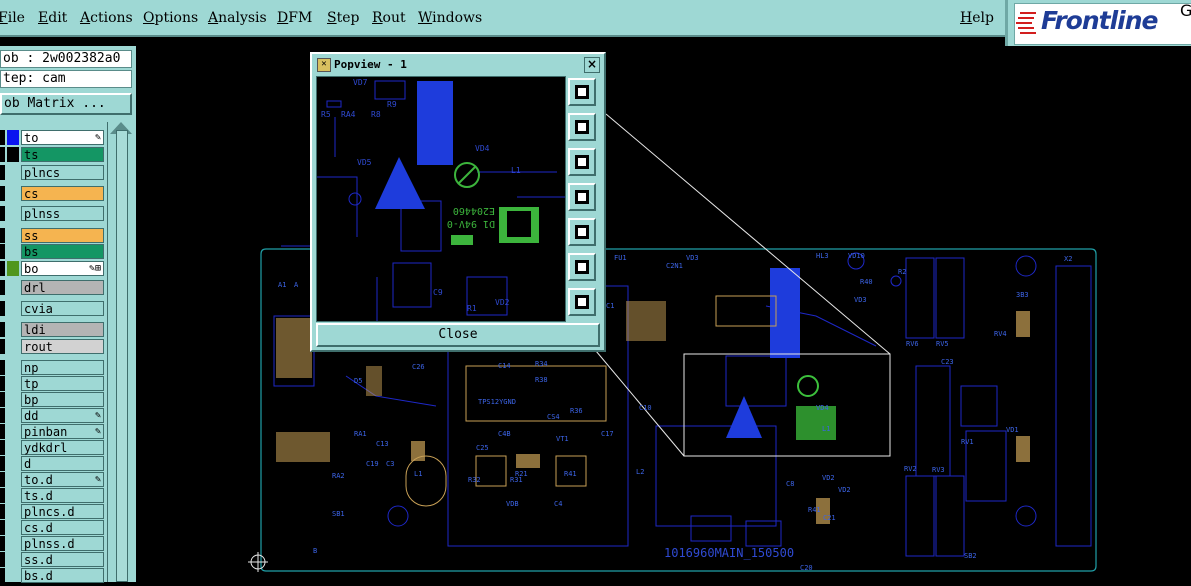 The height and width of the screenshot is (586, 1191). Describe the element at coordinates (62, 559) in the screenshot. I see `layer-name: ss.d` at that location.